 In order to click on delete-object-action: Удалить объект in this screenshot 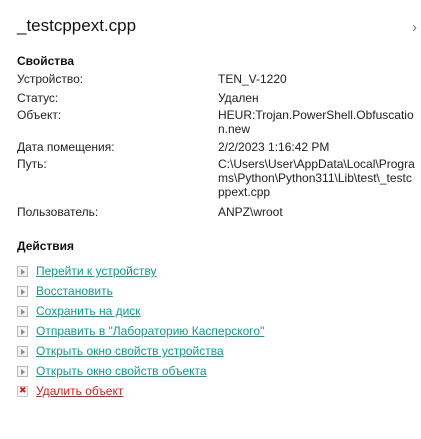, I will do `click(70, 391)`.